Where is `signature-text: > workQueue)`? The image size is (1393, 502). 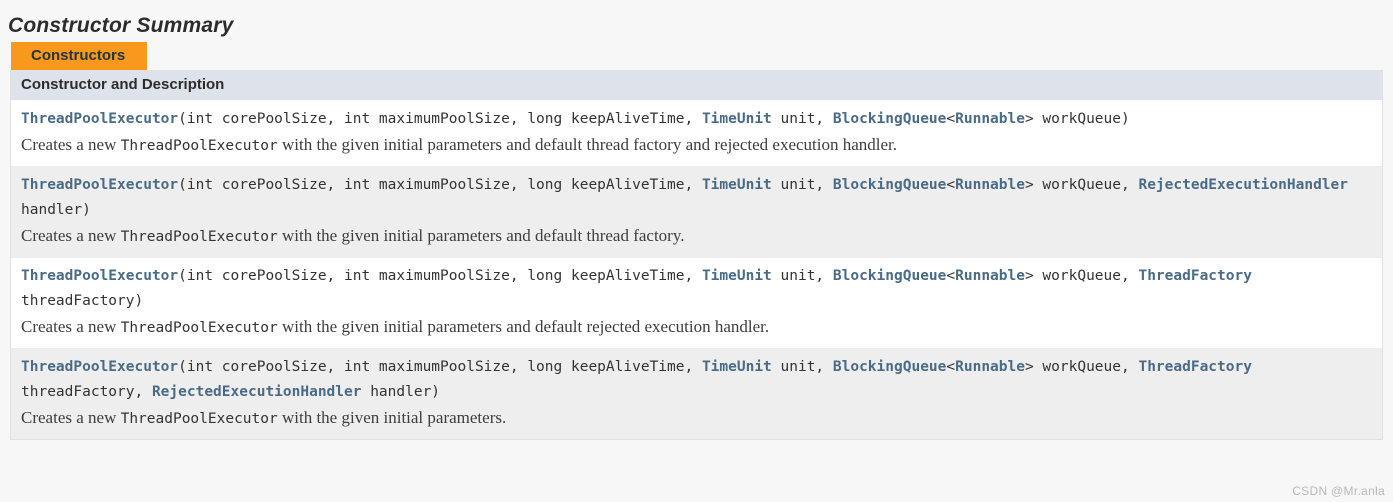 signature-text: > workQueue) is located at coordinates (1077, 119).